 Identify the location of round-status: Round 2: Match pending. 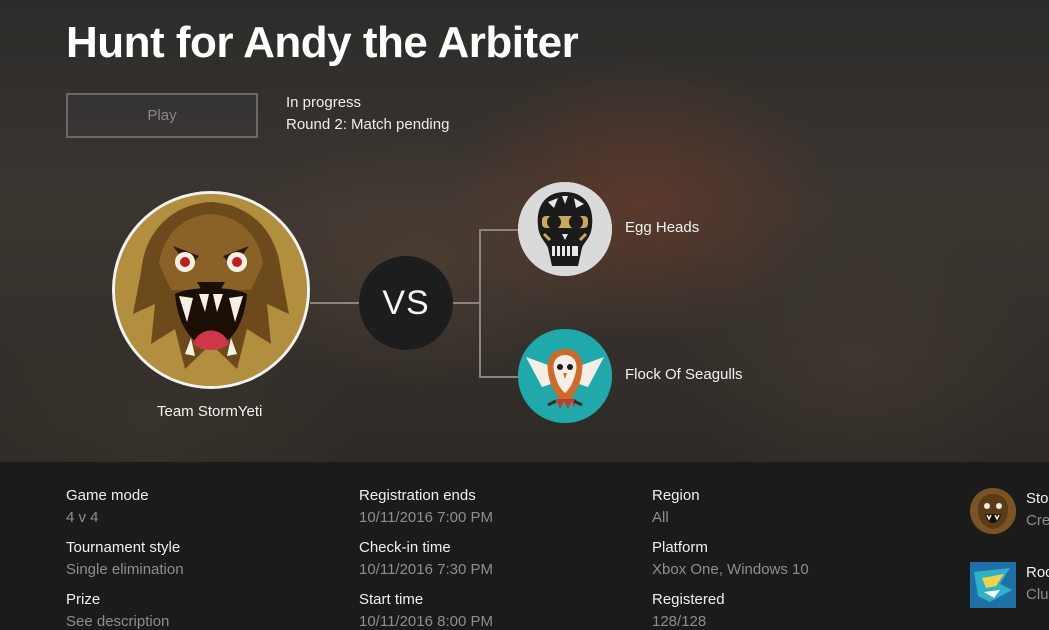
(368, 124).